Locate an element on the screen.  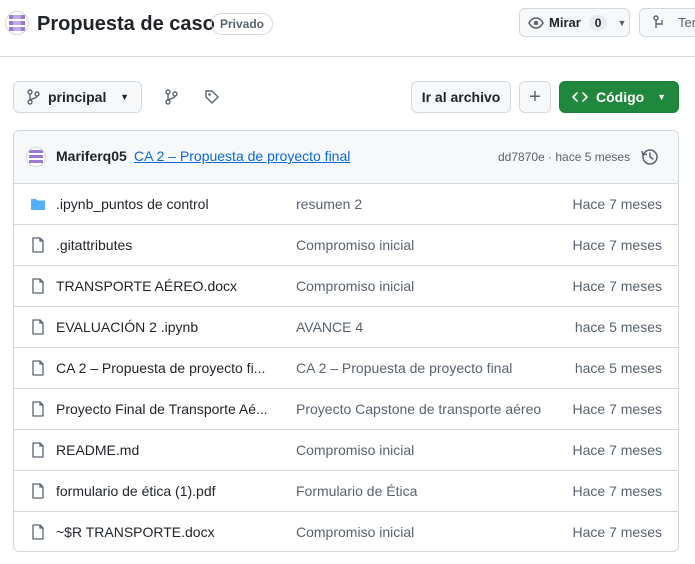
tags-button is located at coordinates (212, 97).